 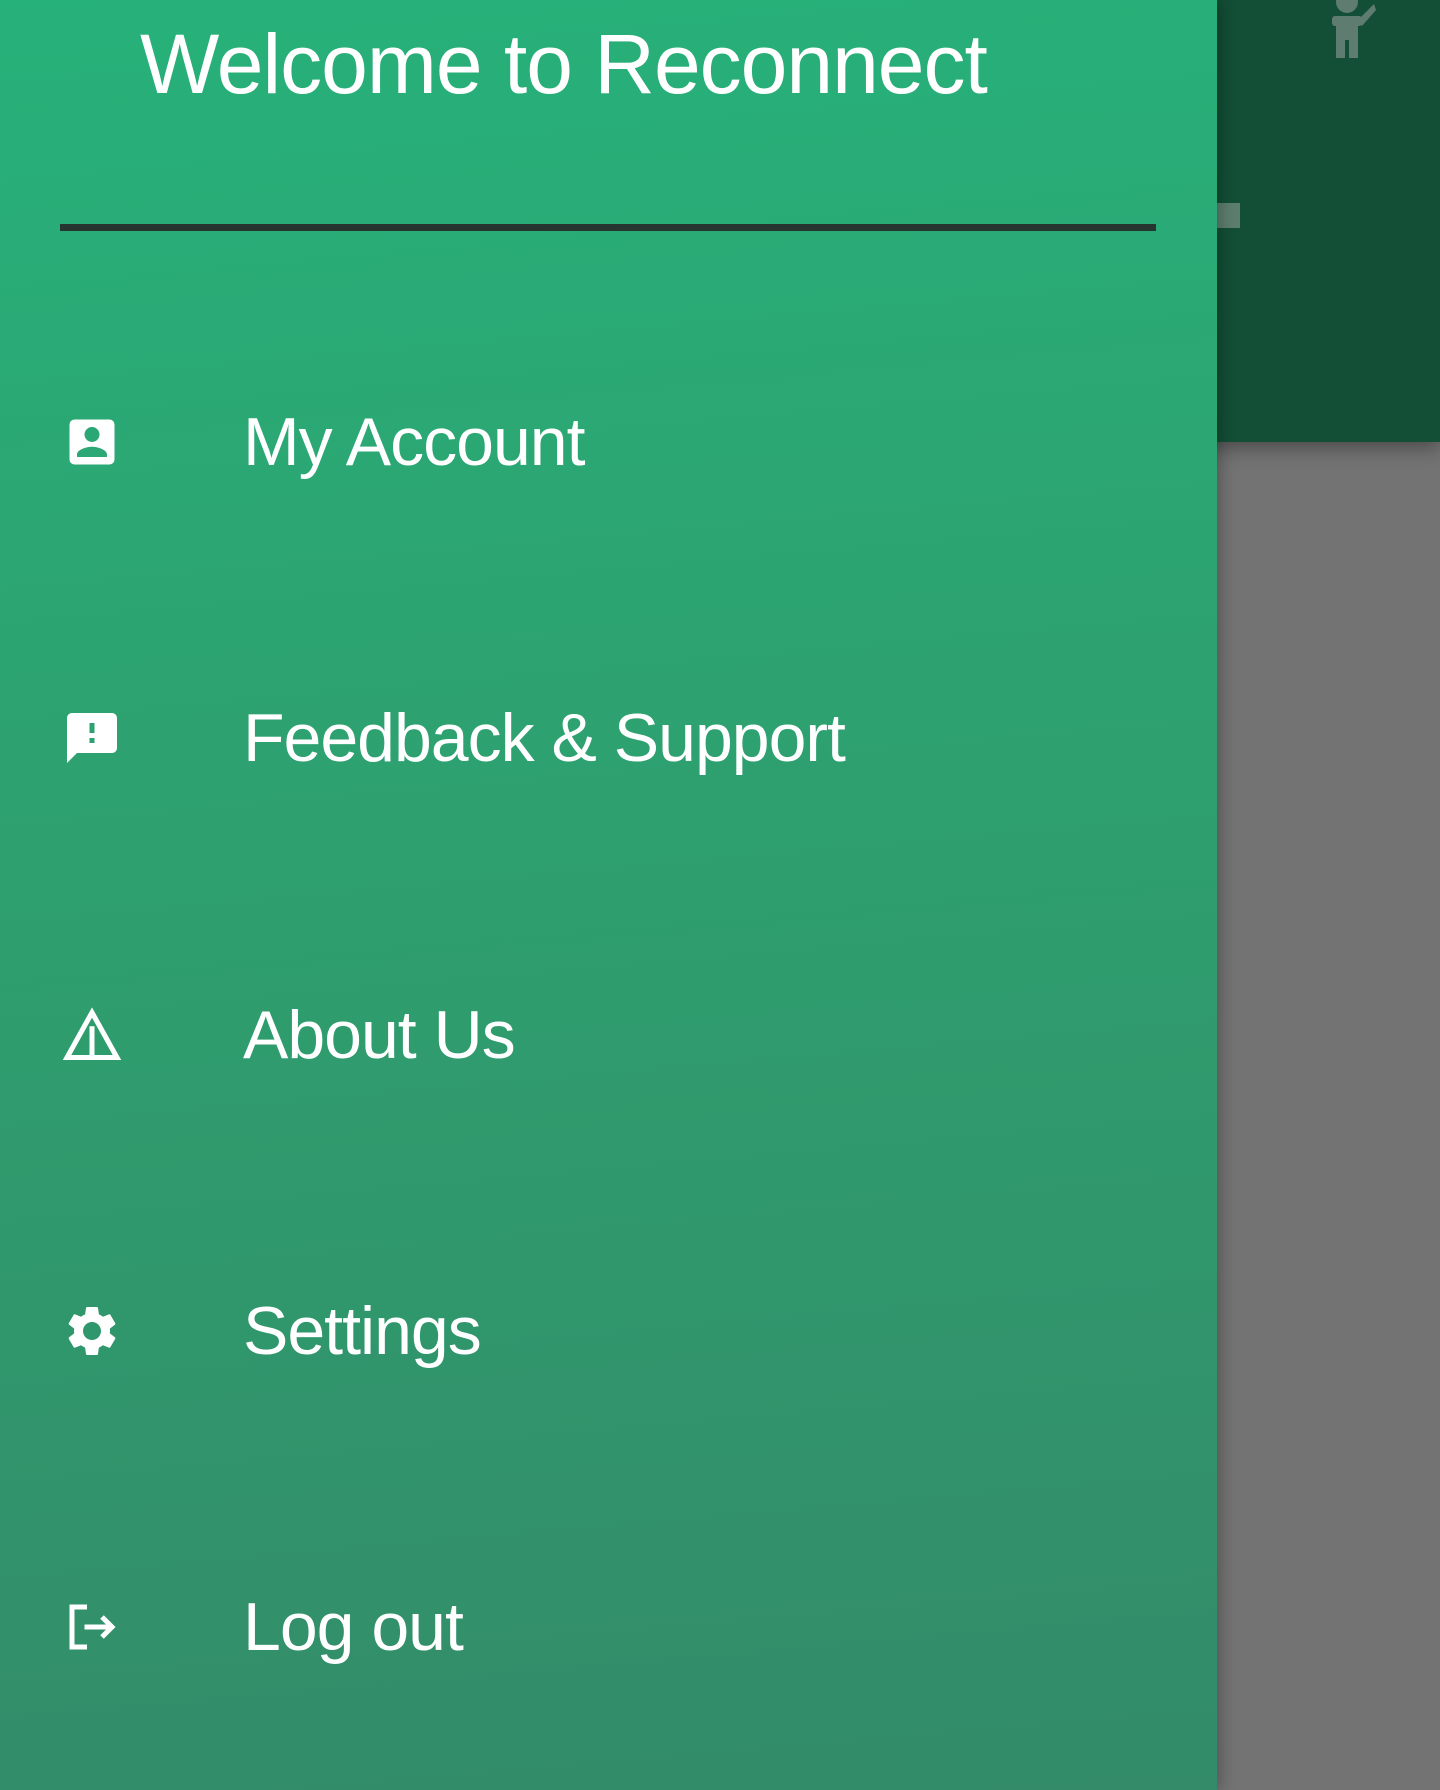 What do you see at coordinates (362, 1331) in the screenshot?
I see `menu-label-settings: Settings` at bounding box center [362, 1331].